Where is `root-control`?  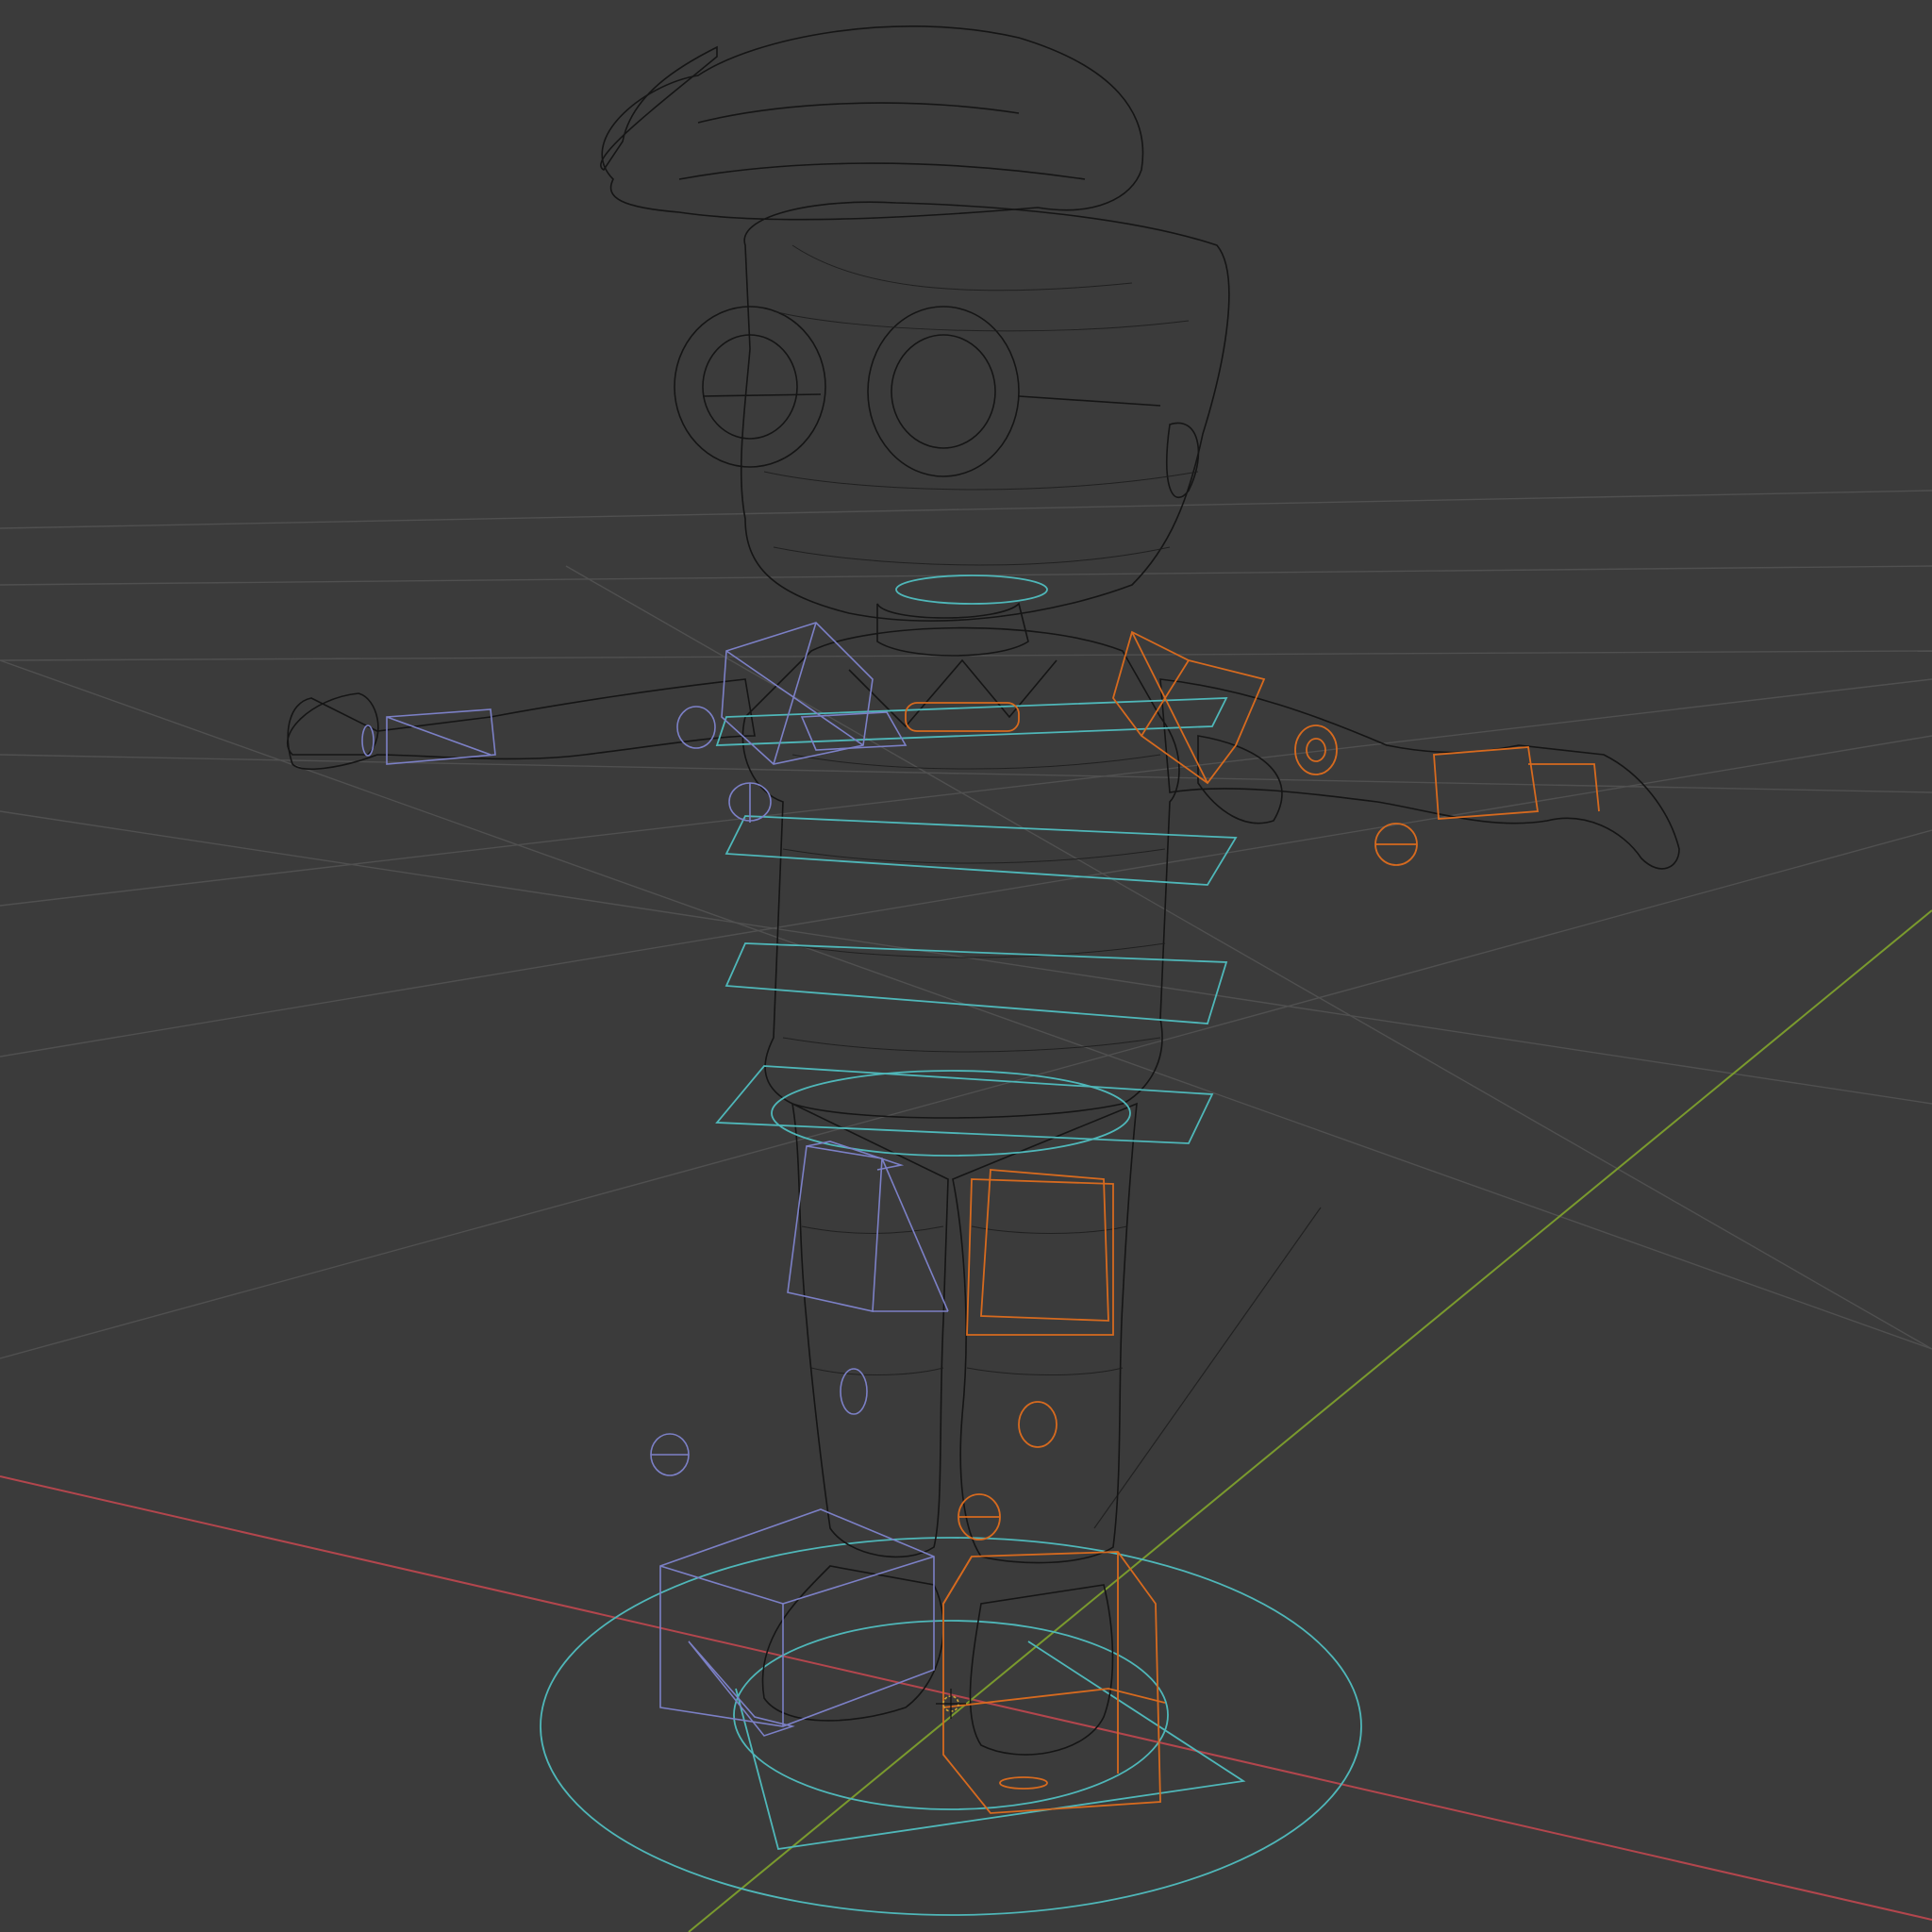
root-control is located at coordinates (951, 1726).